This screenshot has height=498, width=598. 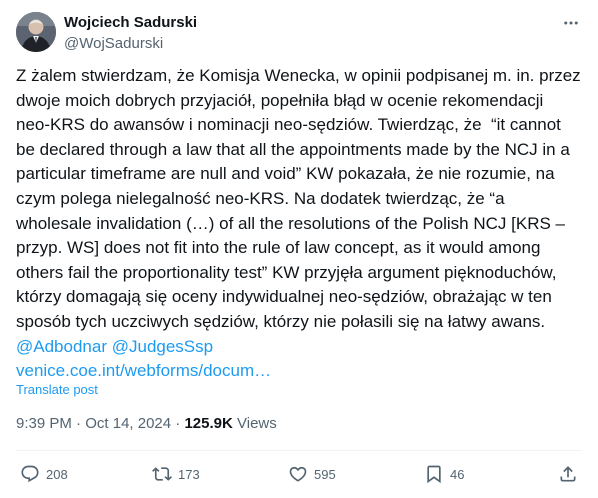 I want to click on author-handle: @WojSadurski, so click(x=130, y=44).